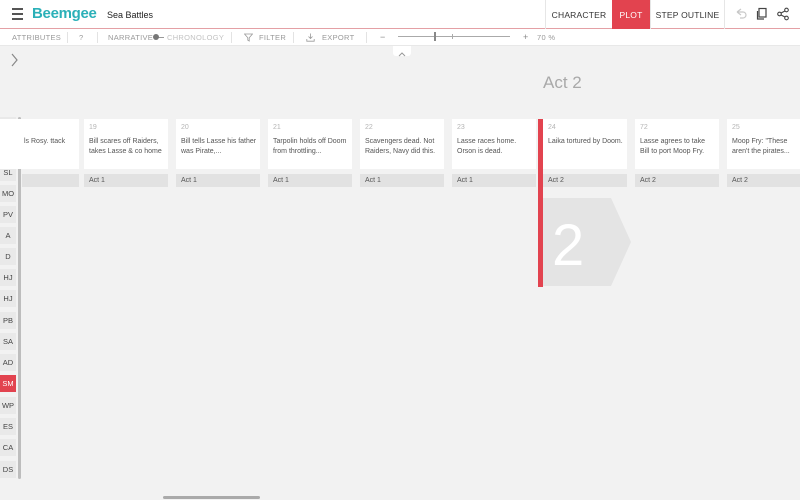 This screenshot has width=800, height=500. What do you see at coordinates (8, 362) in the screenshot?
I see `character-badge: AD` at bounding box center [8, 362].